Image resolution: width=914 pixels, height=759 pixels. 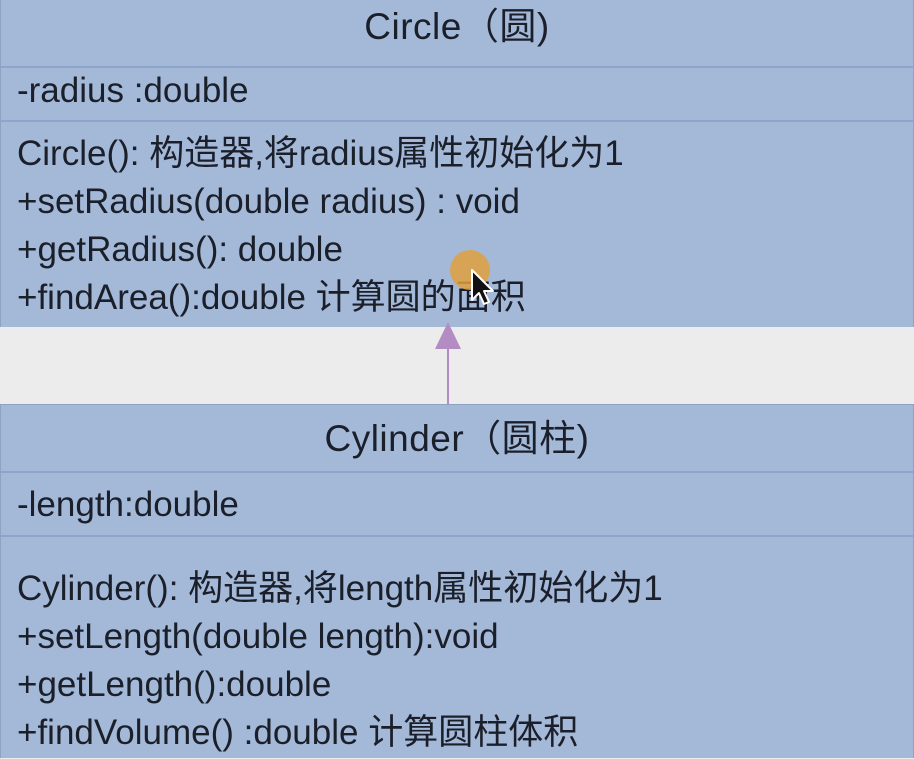 I want to click on inheritance-arrow-head, so click(x=448, y=335).